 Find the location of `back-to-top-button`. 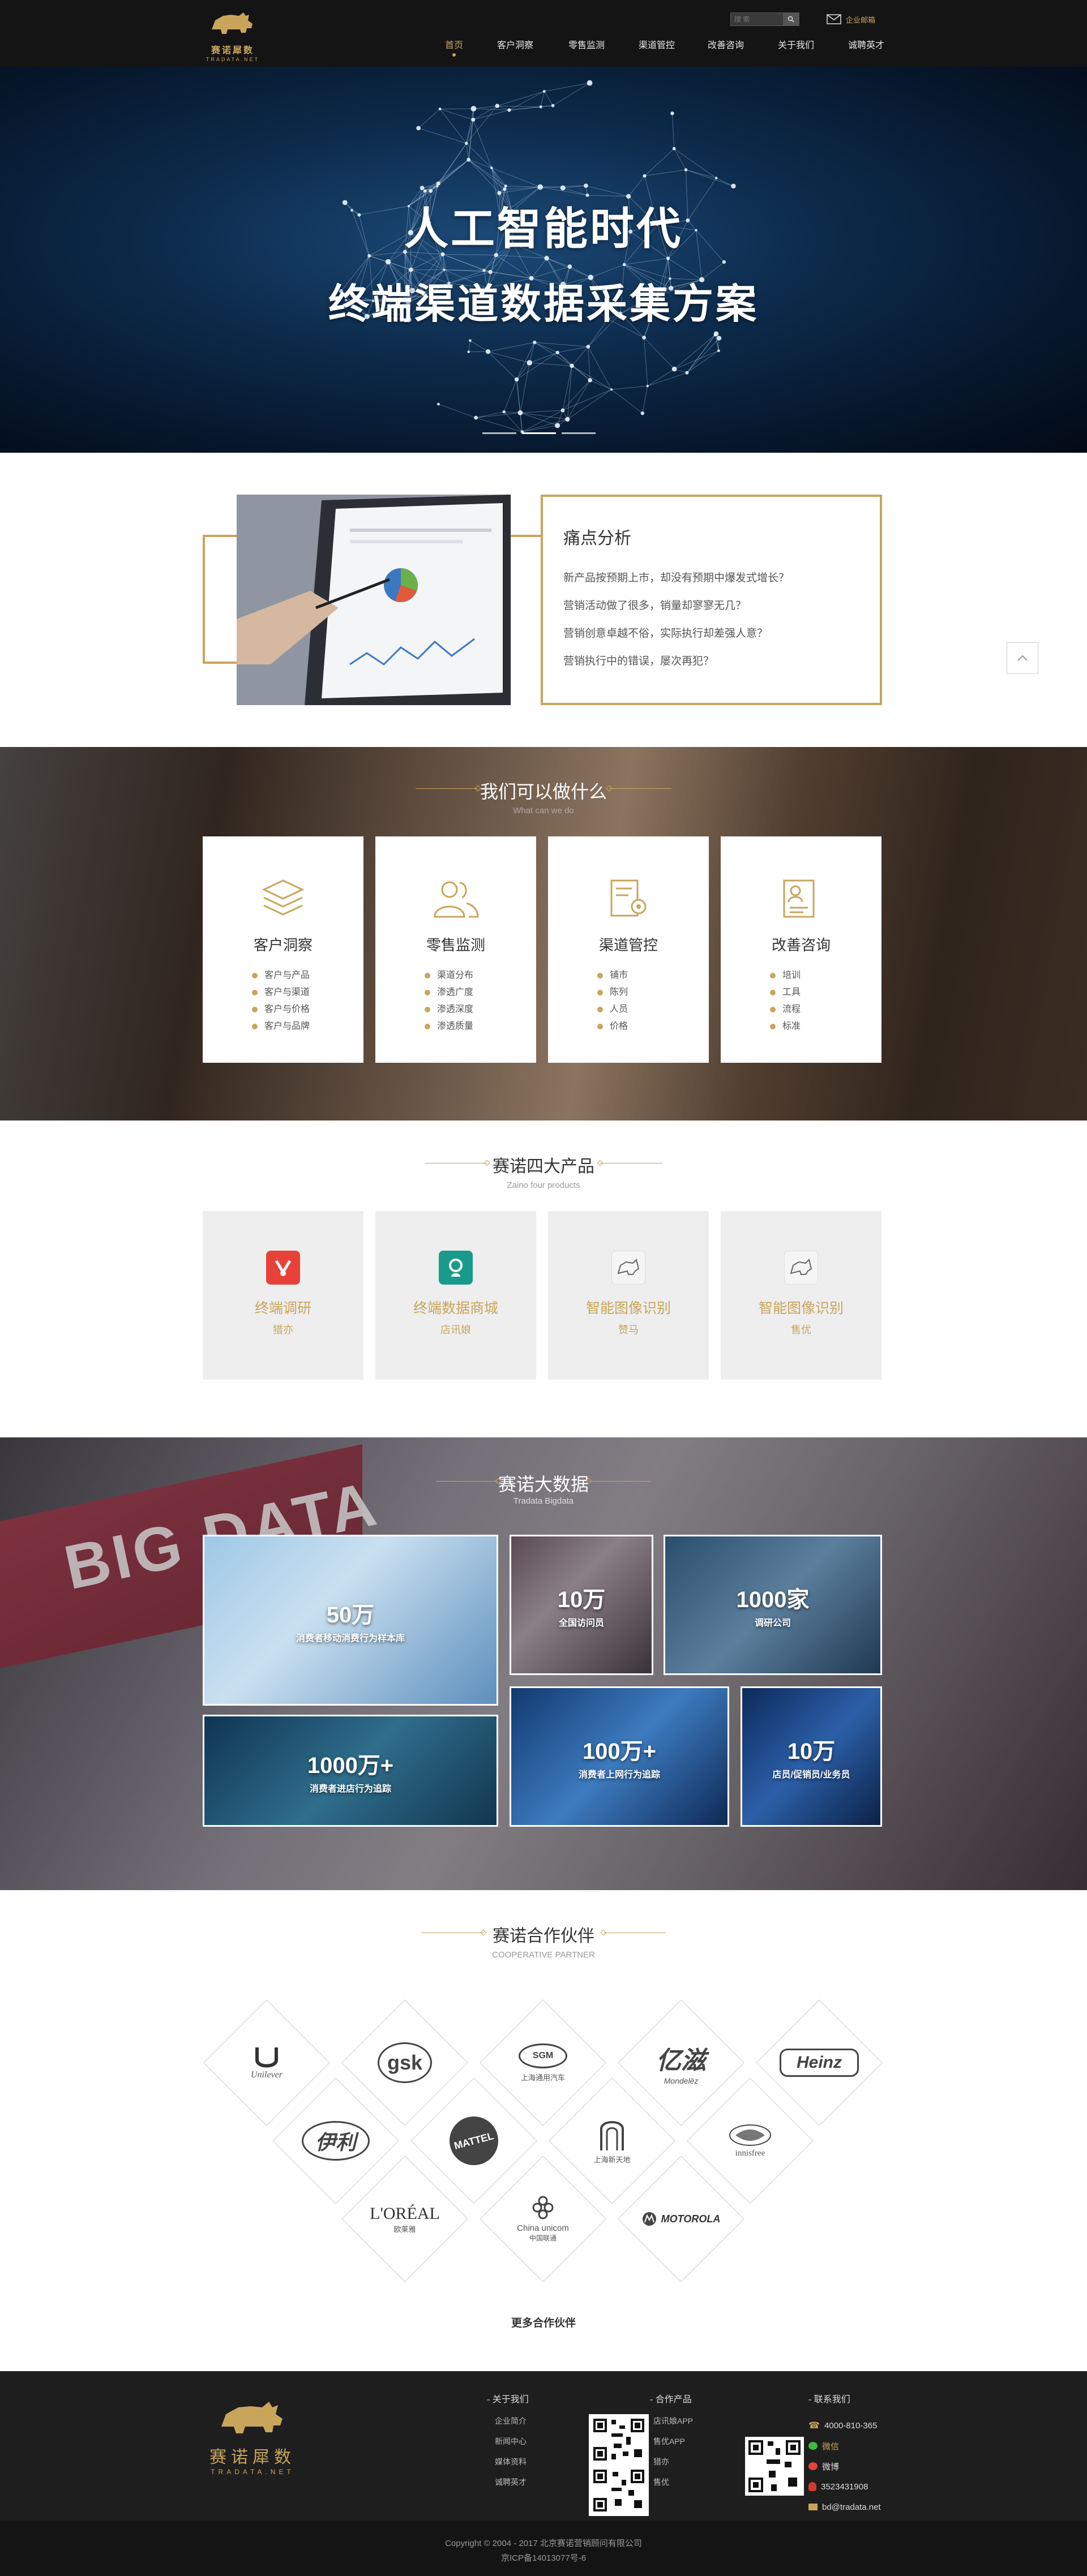

back-to-top-button is located at coordinates (1022, 658).